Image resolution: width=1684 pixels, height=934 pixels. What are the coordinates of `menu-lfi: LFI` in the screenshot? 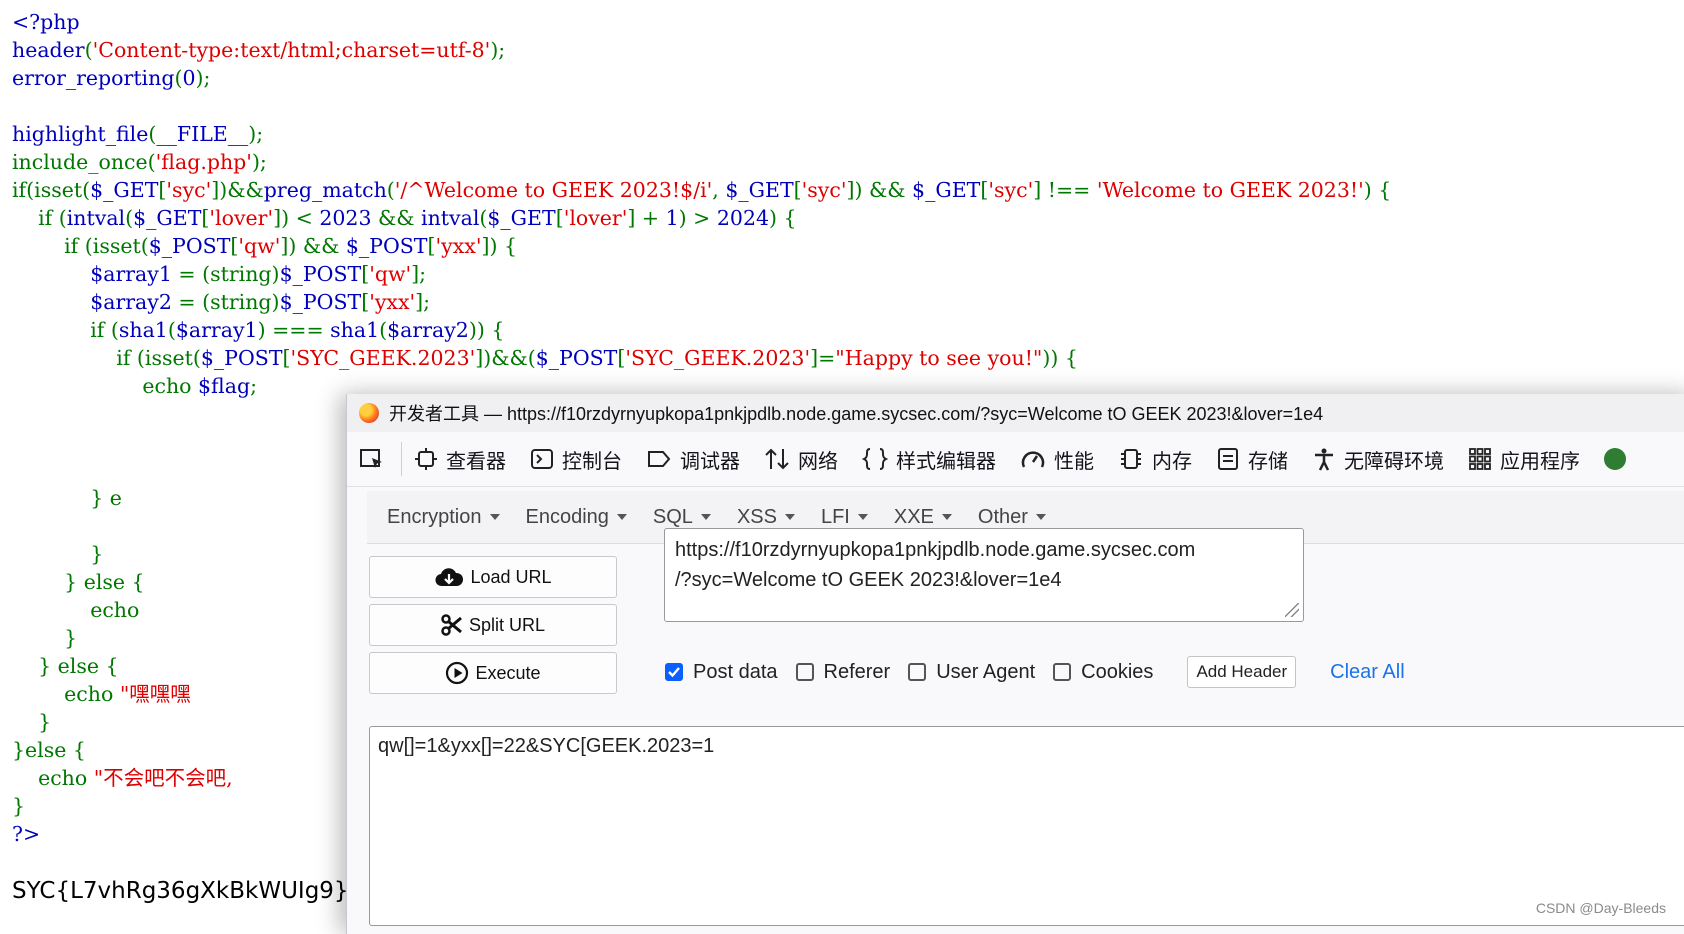 It's located at (844, 517).